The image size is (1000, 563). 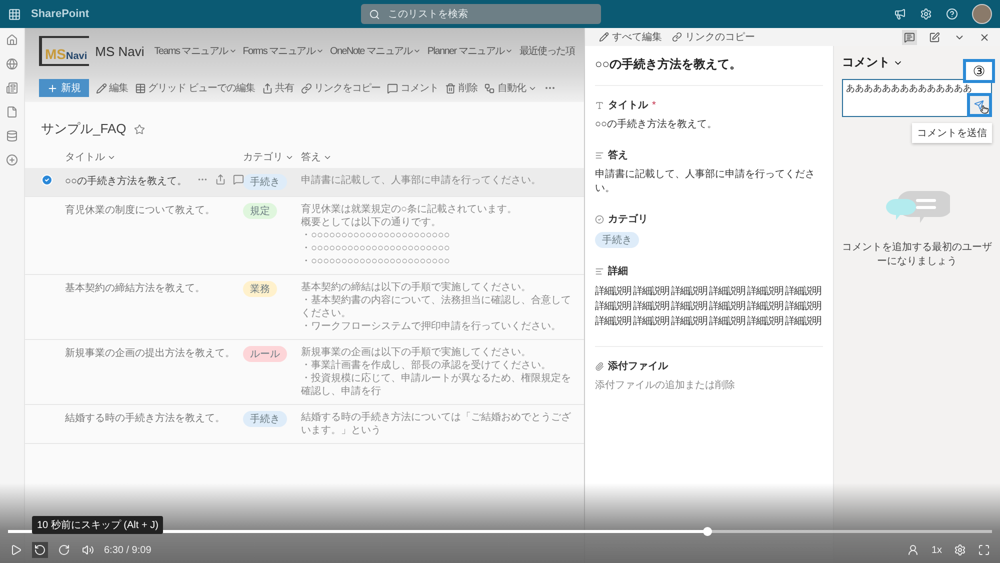 What do you see at coordinates (12, 160) in the screenshot?
I see `plus-circle-icon` at bounding box center [12, 160].